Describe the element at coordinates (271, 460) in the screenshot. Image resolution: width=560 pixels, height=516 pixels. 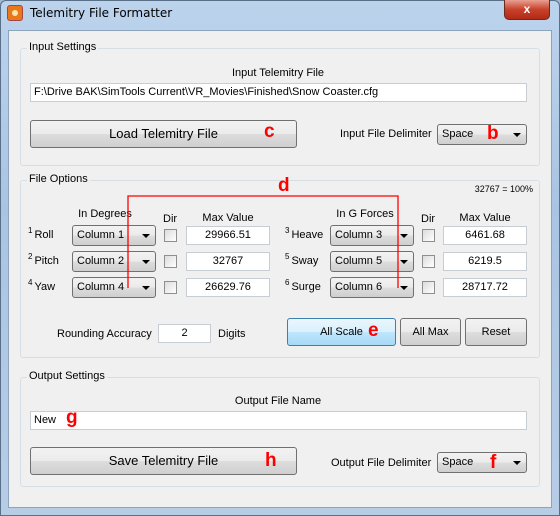
I see `annotation-h: h` at that location.